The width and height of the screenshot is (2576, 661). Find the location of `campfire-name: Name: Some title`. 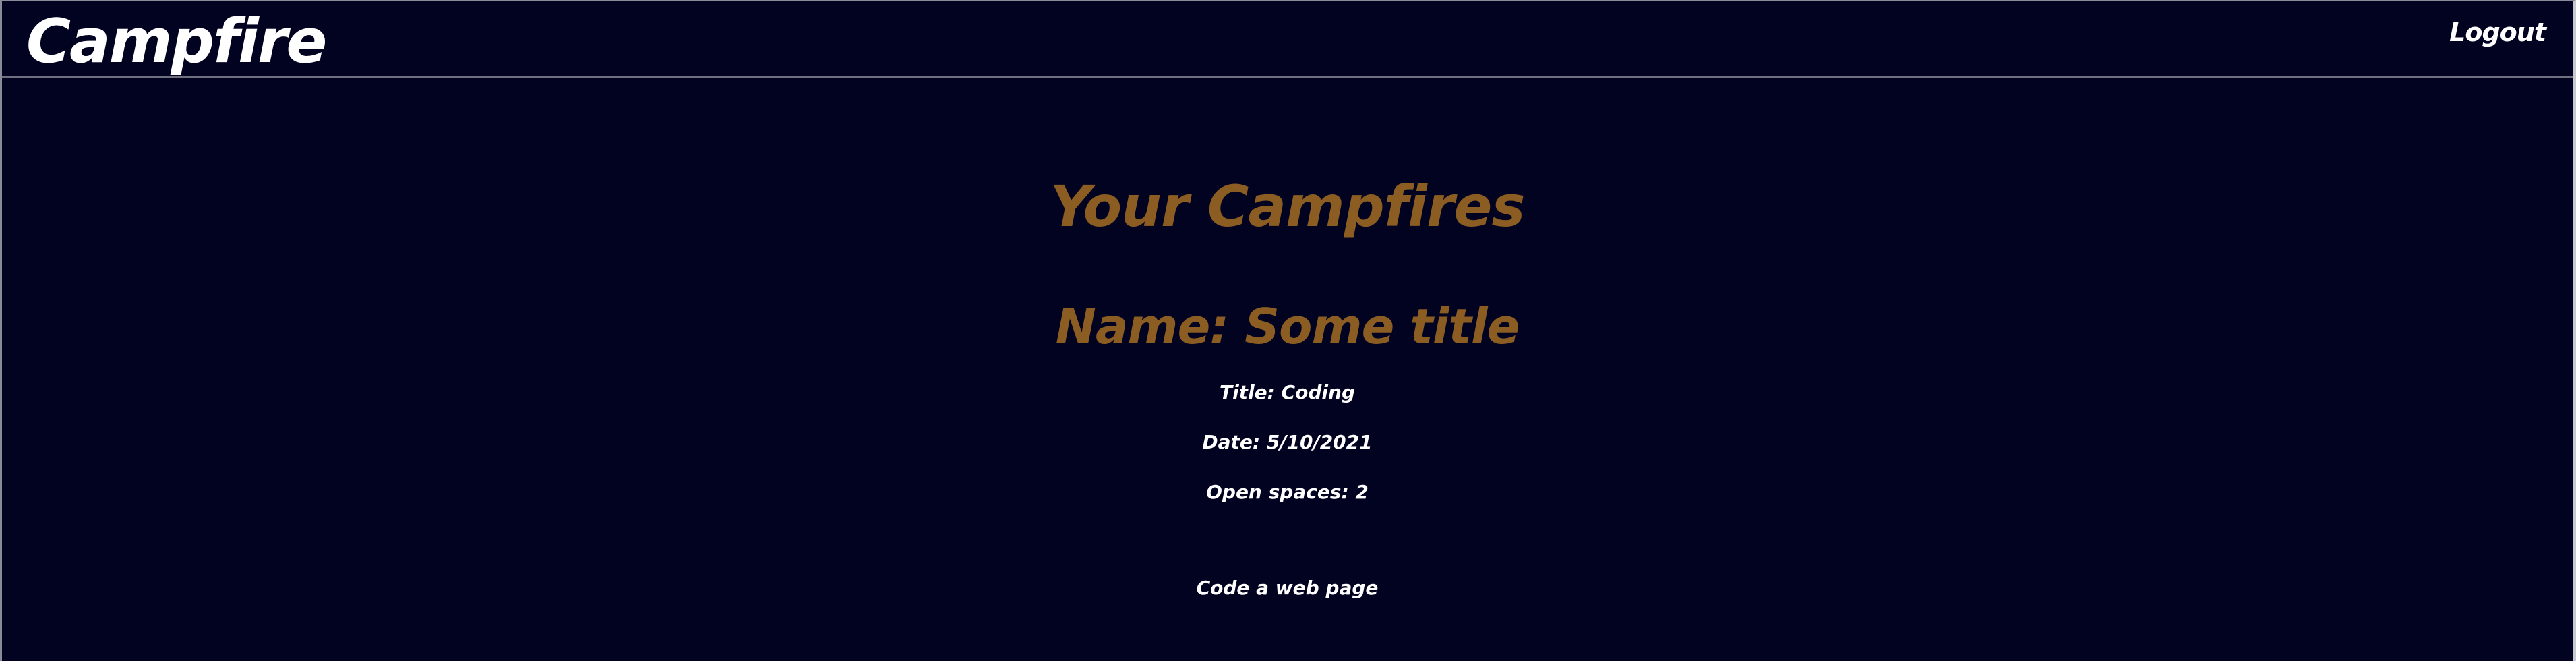

campfire-name: Name: Some title is located at coordinates (1287, 326).